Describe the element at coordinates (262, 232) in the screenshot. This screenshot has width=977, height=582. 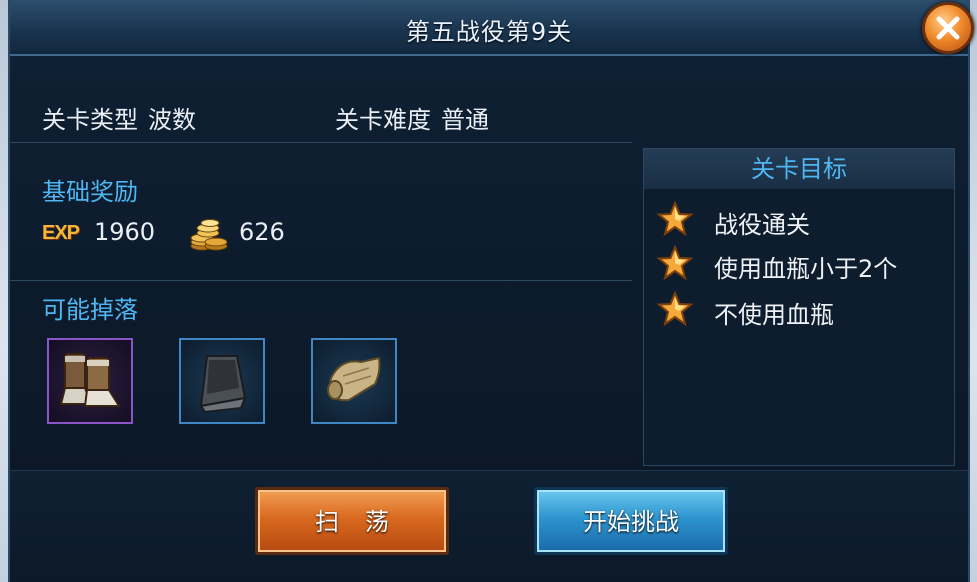
I see `coin-value: 626` at that location.